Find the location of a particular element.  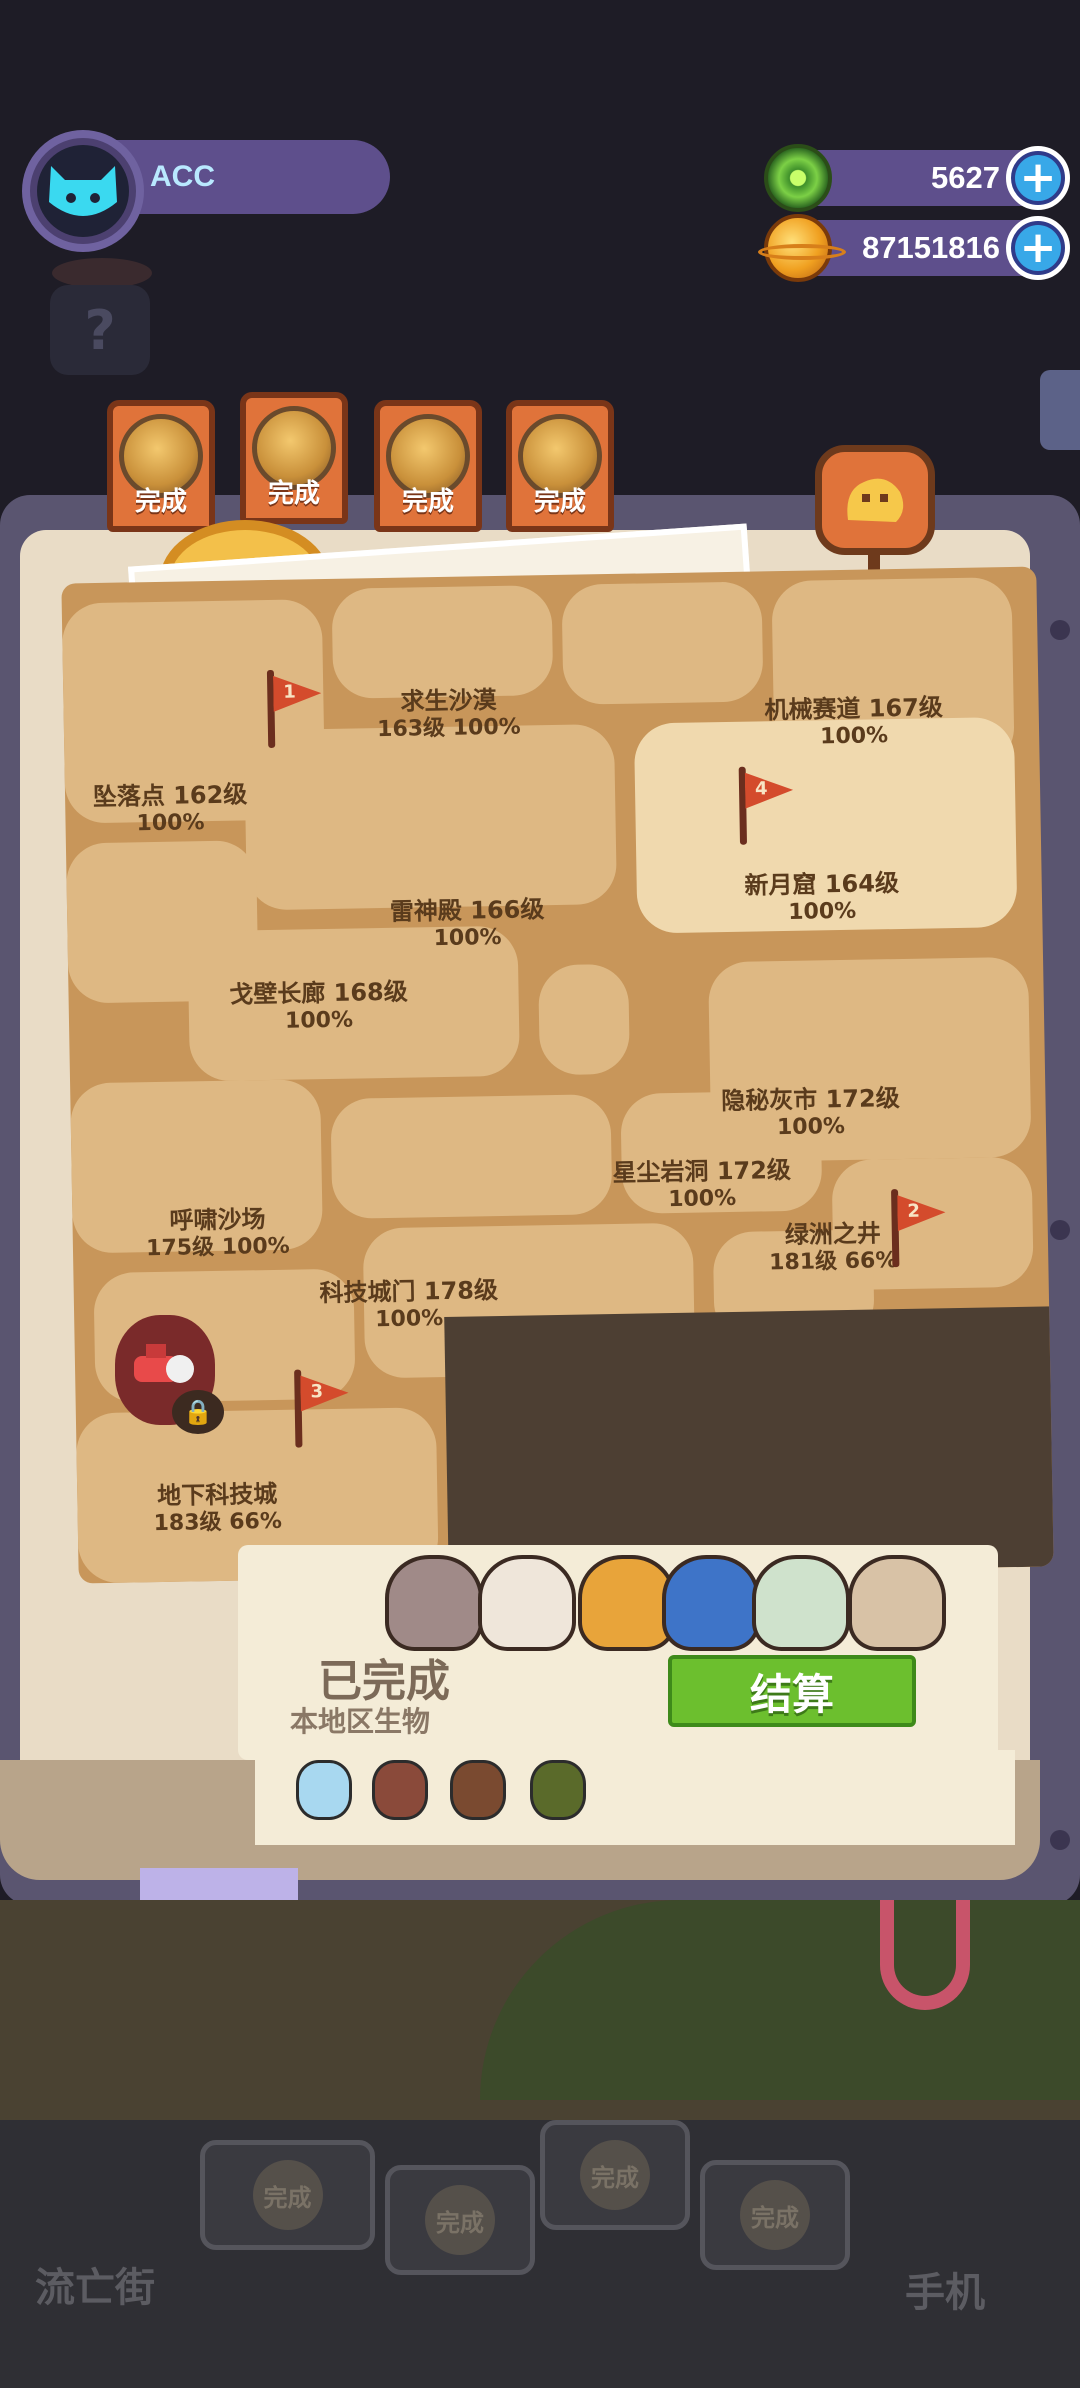

add-gold-button: + is located at coordinates (1038, 248).